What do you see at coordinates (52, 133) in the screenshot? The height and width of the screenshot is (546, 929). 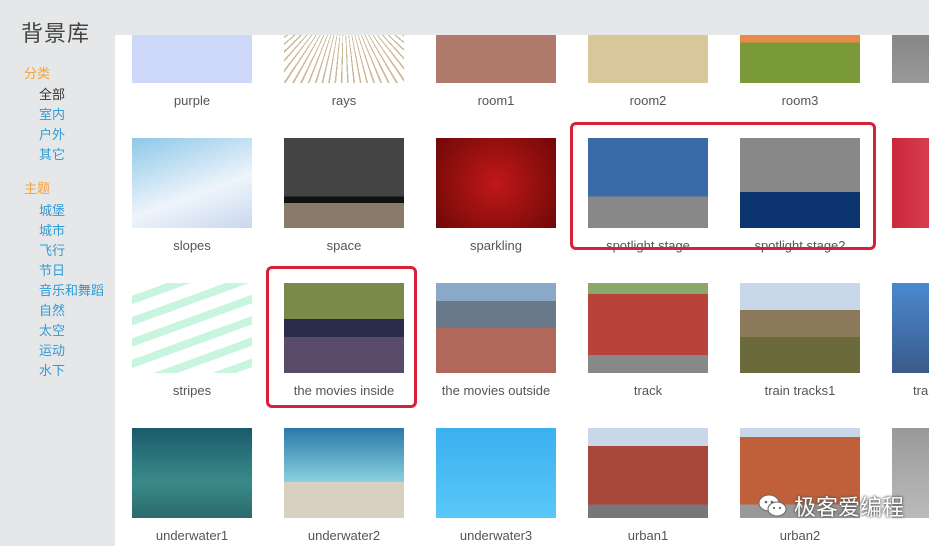 I see `sidebar-category-item: 户外` at bounding box center [52, 133].